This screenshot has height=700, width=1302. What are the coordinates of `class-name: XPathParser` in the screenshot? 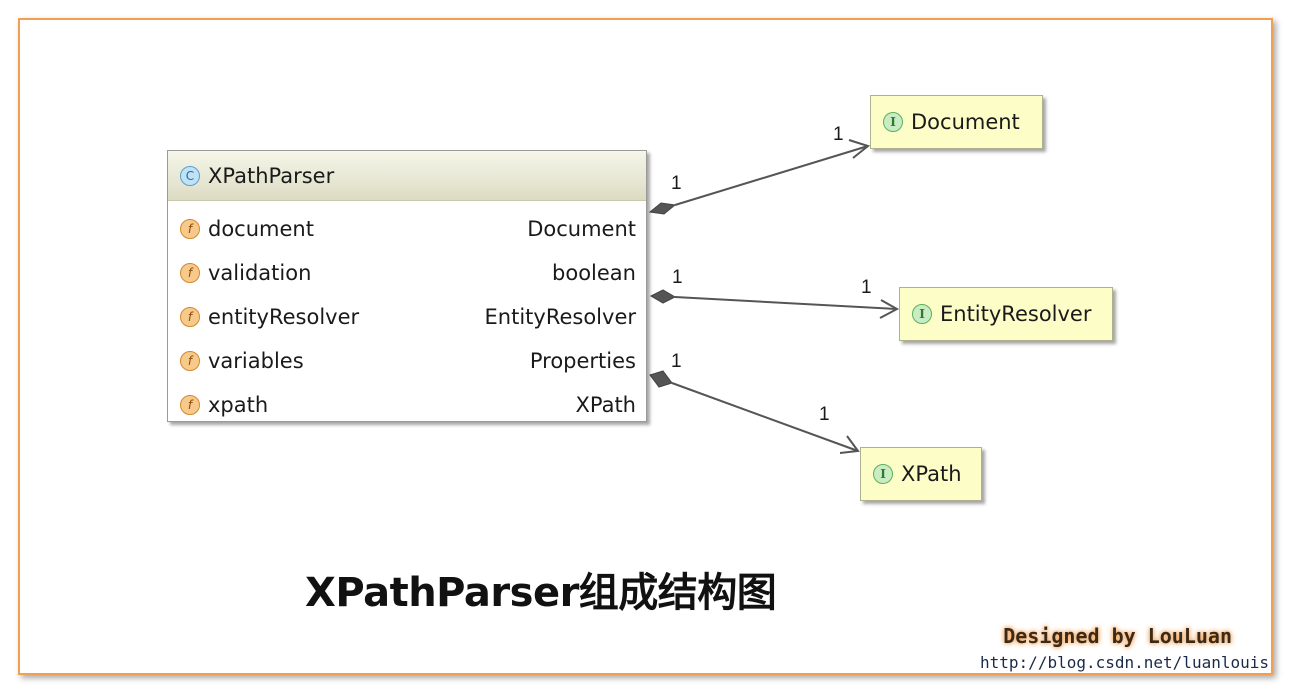 It's located at (271, 175).